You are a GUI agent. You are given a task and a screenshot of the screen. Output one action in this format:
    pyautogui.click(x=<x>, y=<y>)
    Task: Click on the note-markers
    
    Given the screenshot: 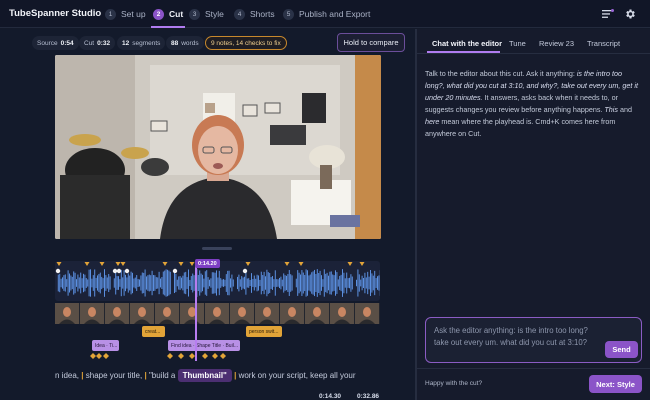 What is the action you would take?
    pyautogui.click(x=158, y=356)
    